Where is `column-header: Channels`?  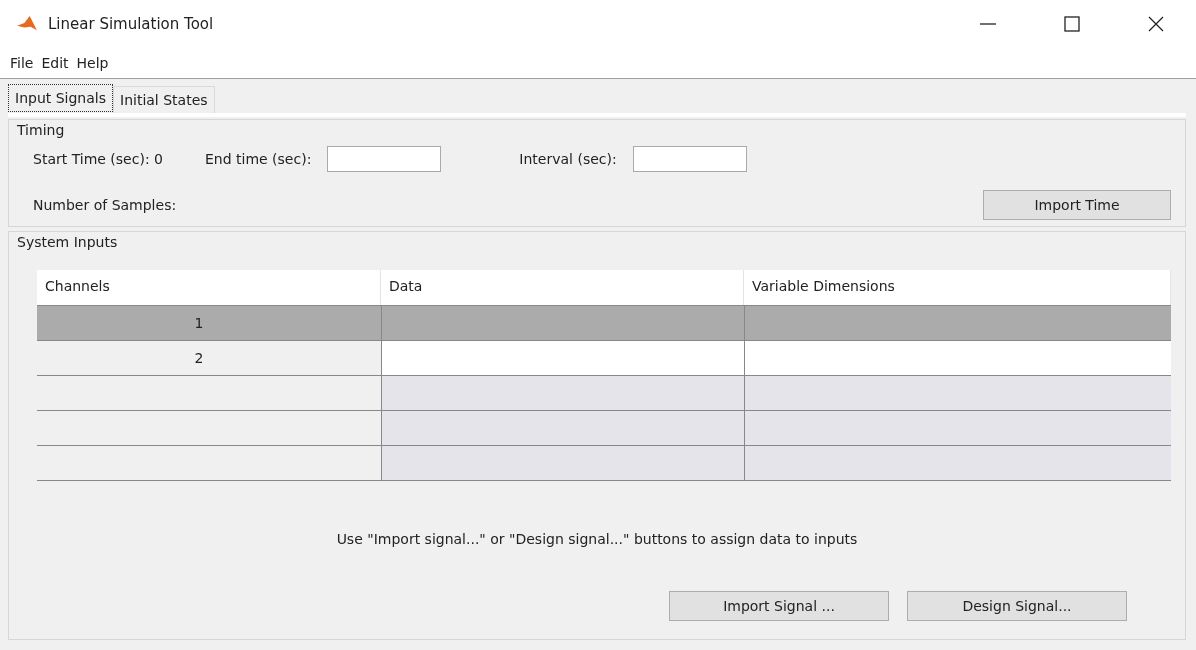 column-header: Channels is located at coordinates (209, 287).